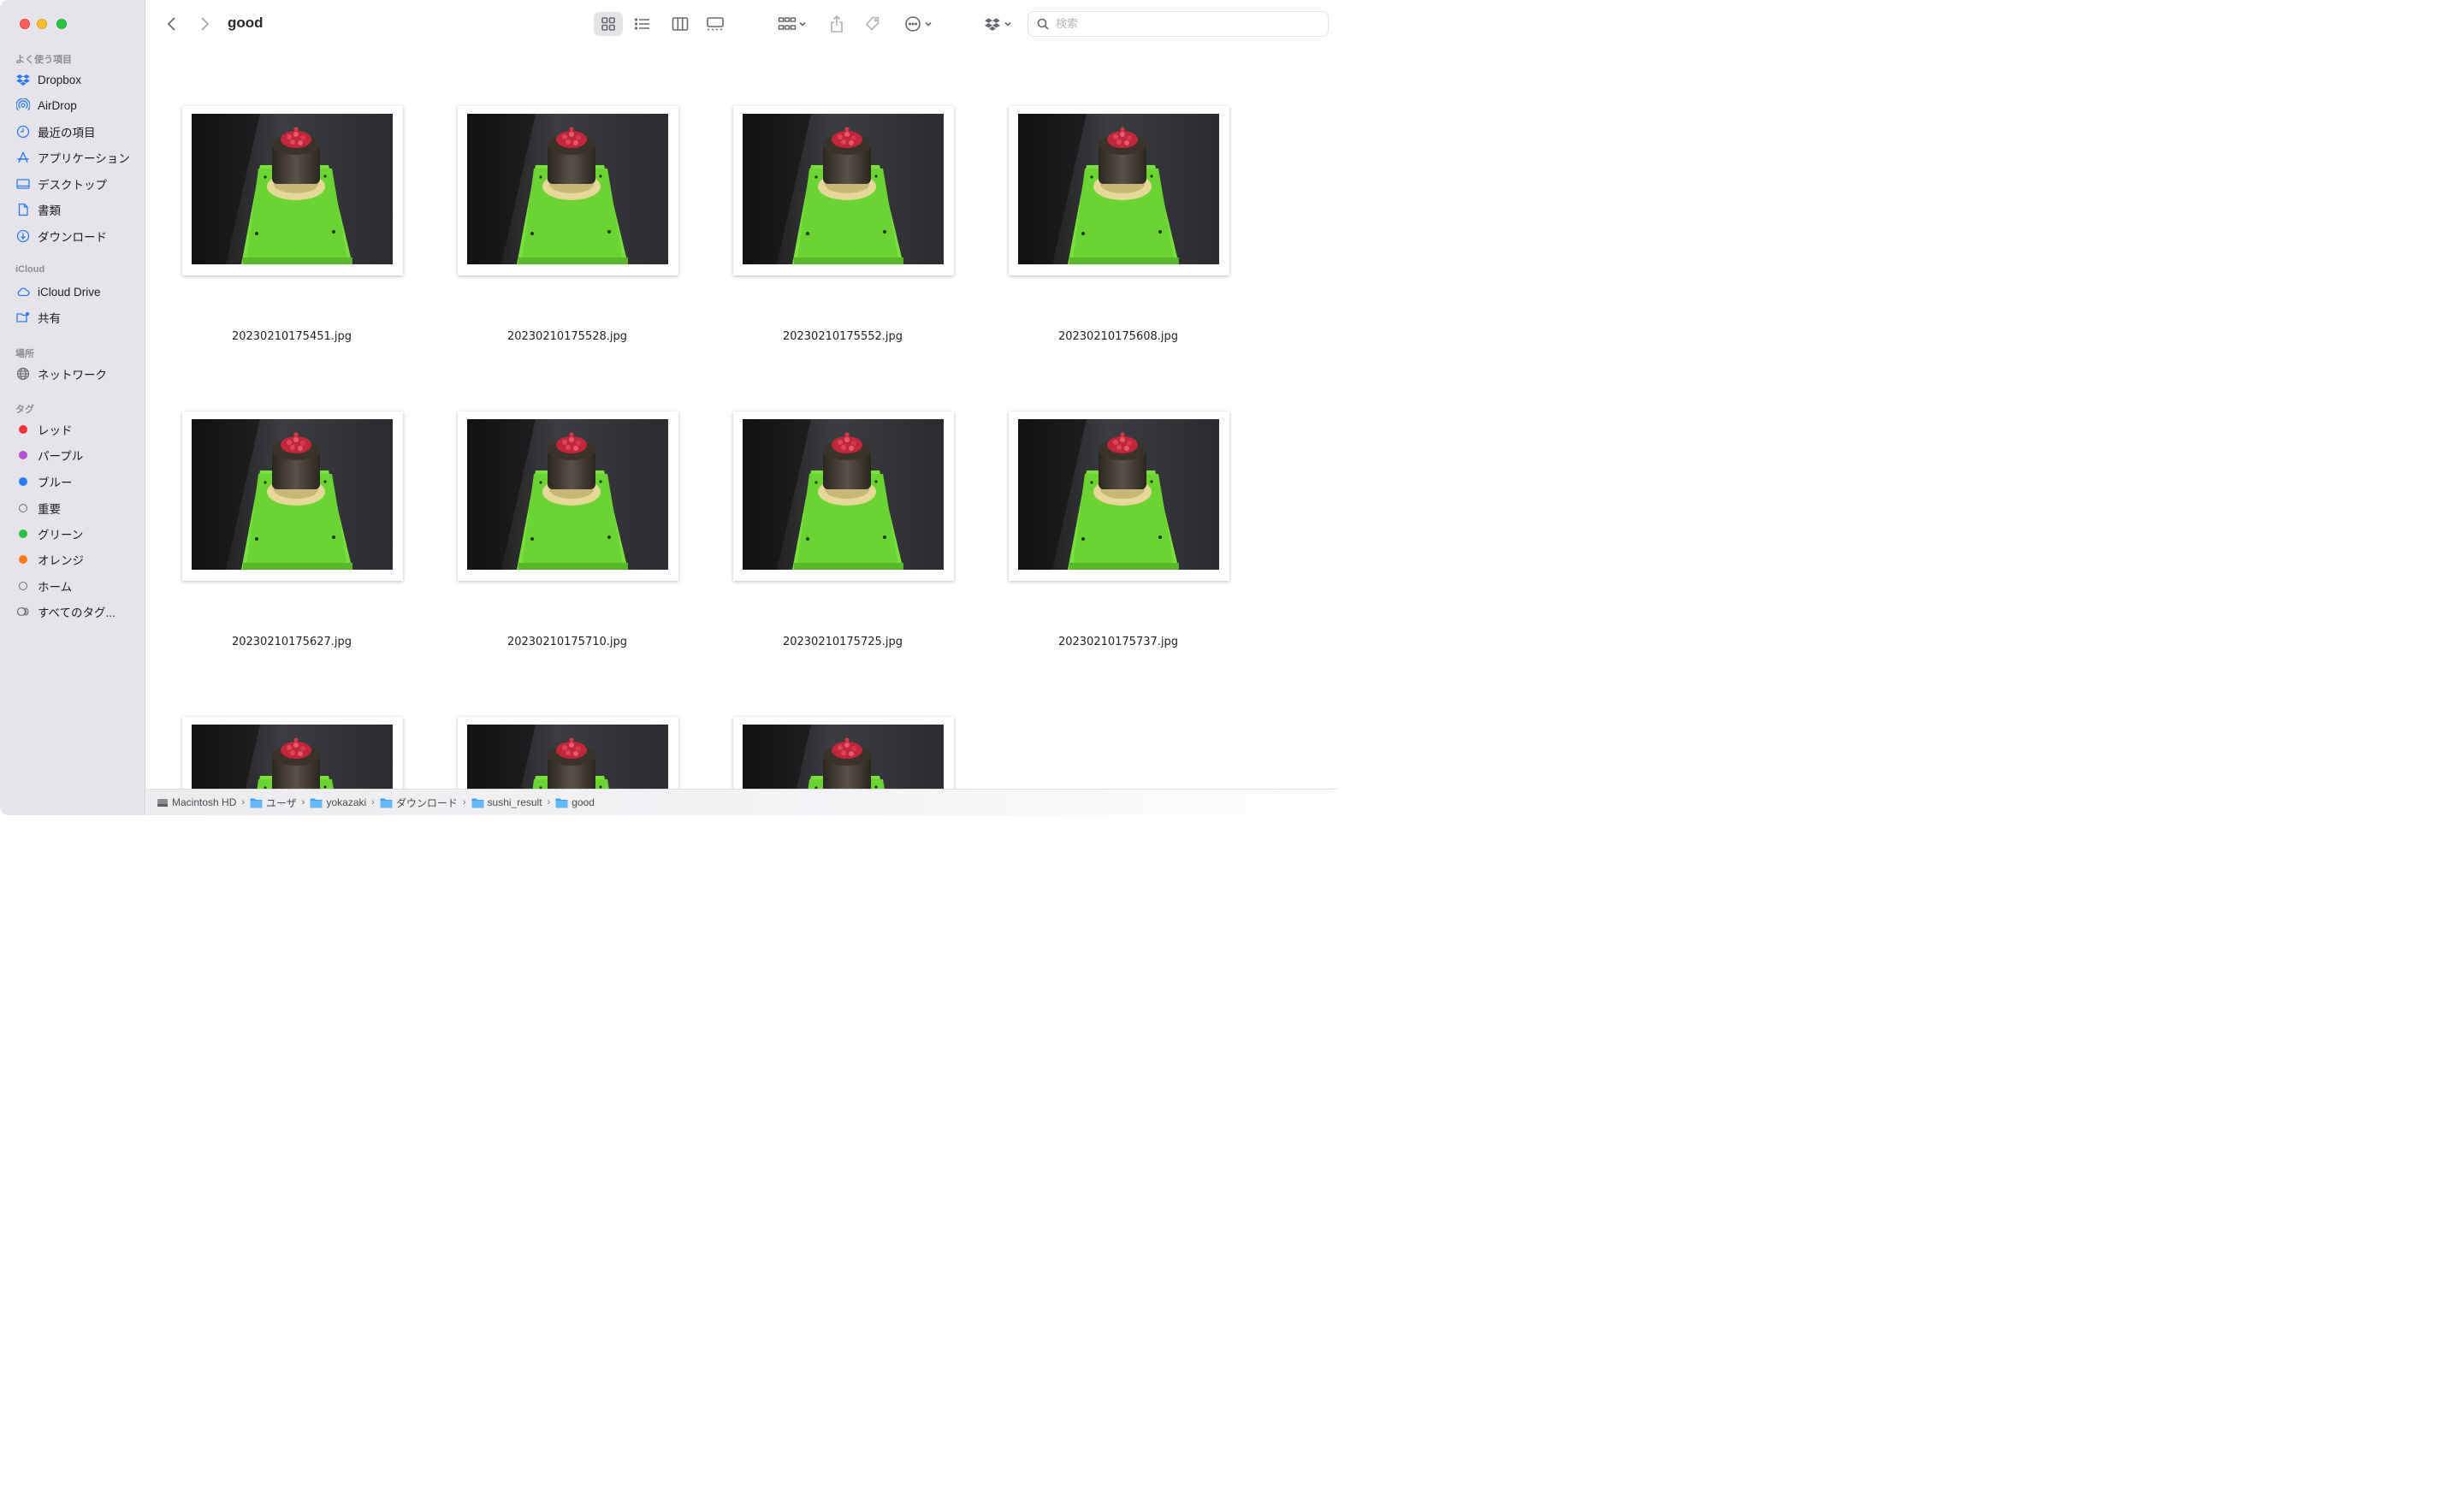 The image size is (2464, 1497). Describe the element at coordinates (787, 23) in the screenshot. I see `group-grid-icon` at that location.